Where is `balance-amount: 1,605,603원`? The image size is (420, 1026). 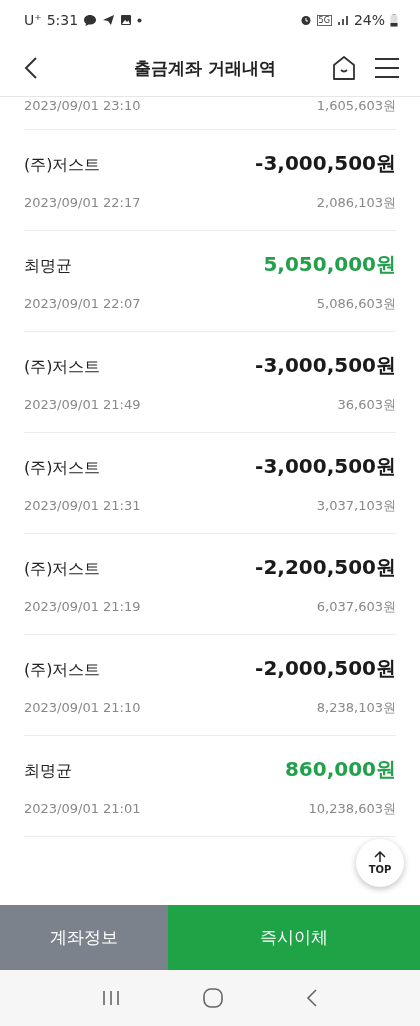
balance-amount: 1,605,603원 is located at coordinates (356, 106).